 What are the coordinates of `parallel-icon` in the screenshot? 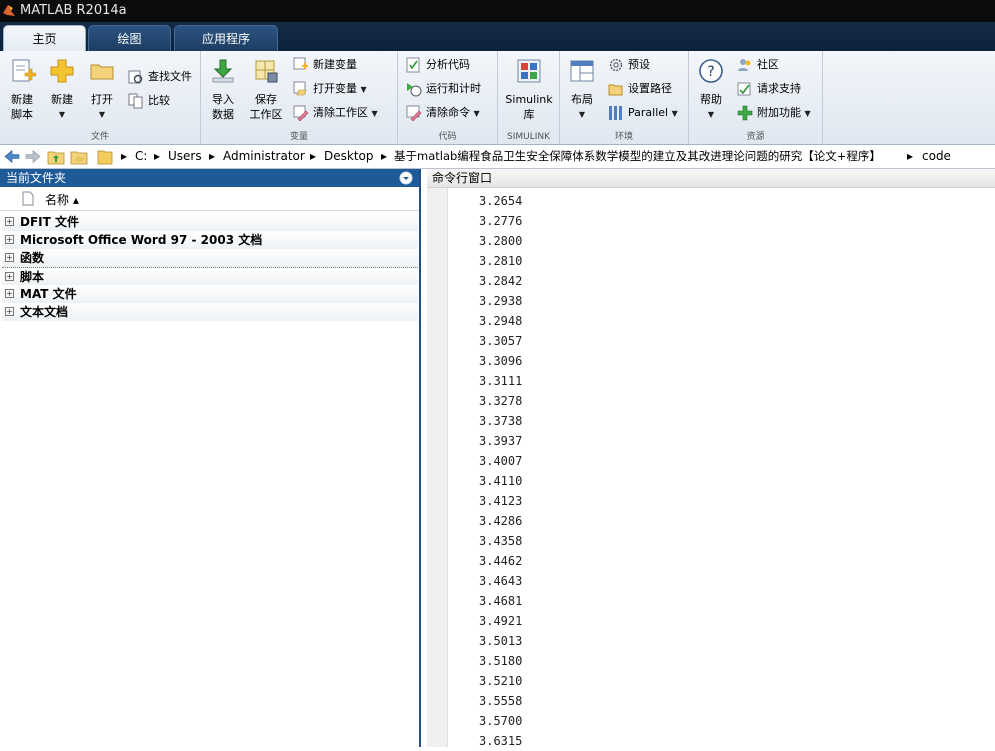 It's located at (615, 113).